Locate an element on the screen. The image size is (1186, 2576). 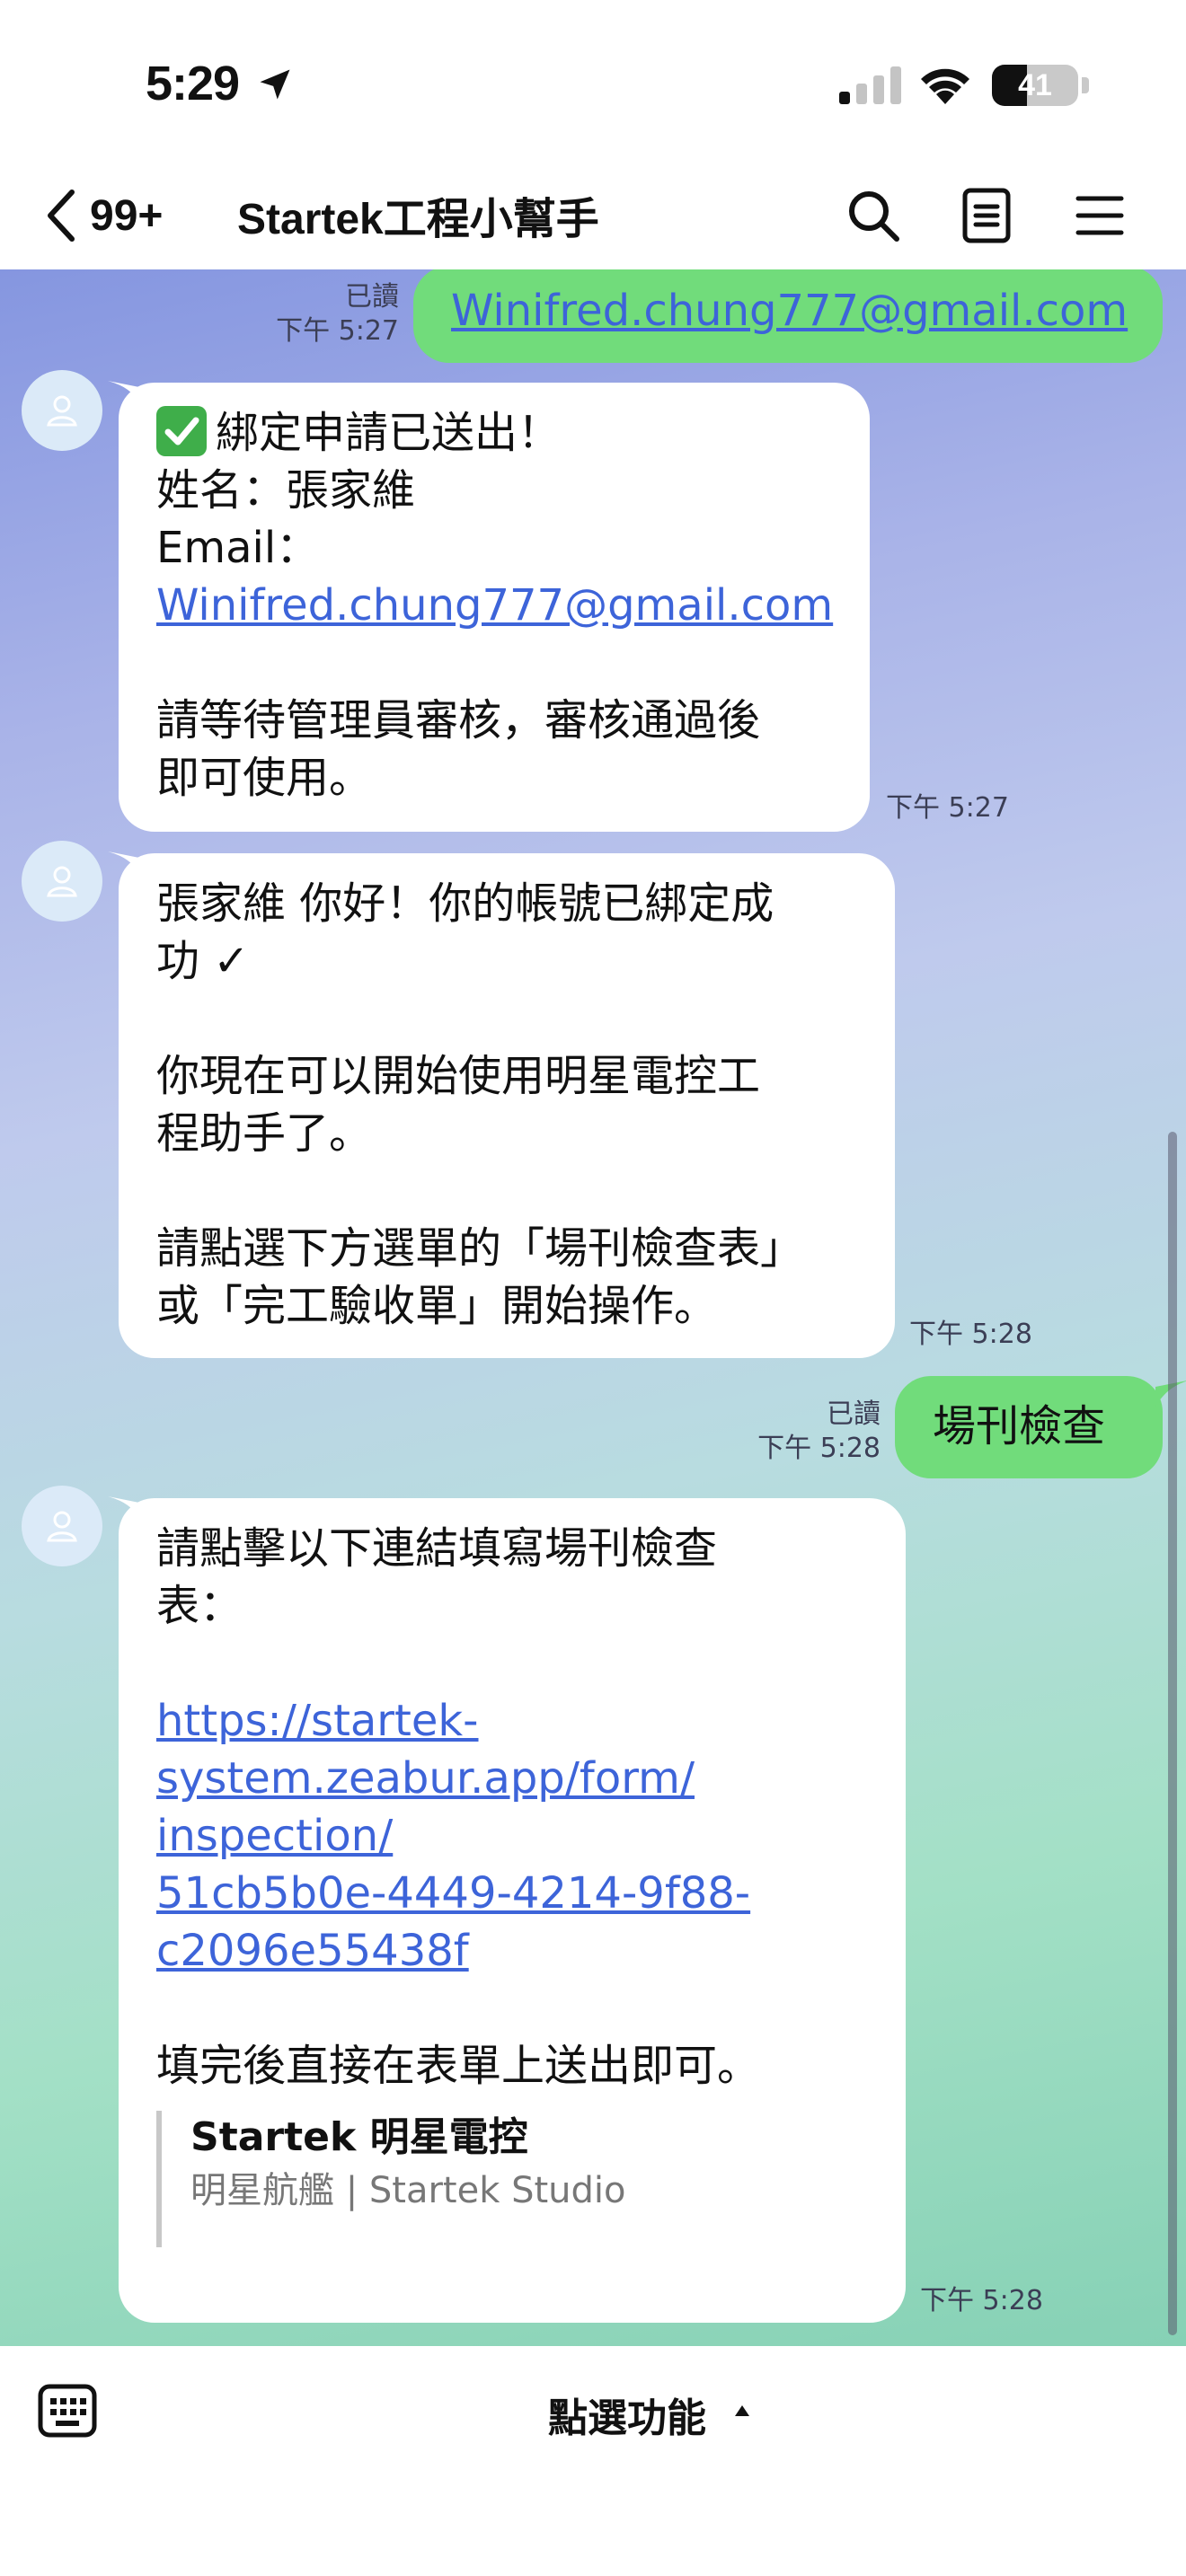
scrollbar is located at coordinates (1172, 1733).